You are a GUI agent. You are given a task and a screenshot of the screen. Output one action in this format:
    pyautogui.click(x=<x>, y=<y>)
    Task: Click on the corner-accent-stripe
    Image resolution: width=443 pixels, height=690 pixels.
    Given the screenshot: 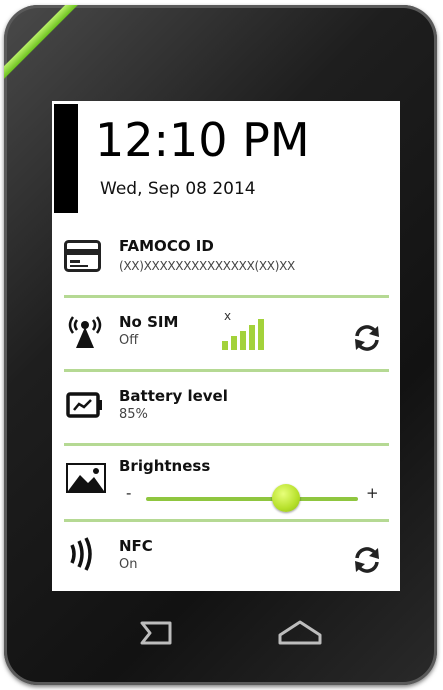 What is the action you would take?
    pyautogui.click(x=46, y=46)
    